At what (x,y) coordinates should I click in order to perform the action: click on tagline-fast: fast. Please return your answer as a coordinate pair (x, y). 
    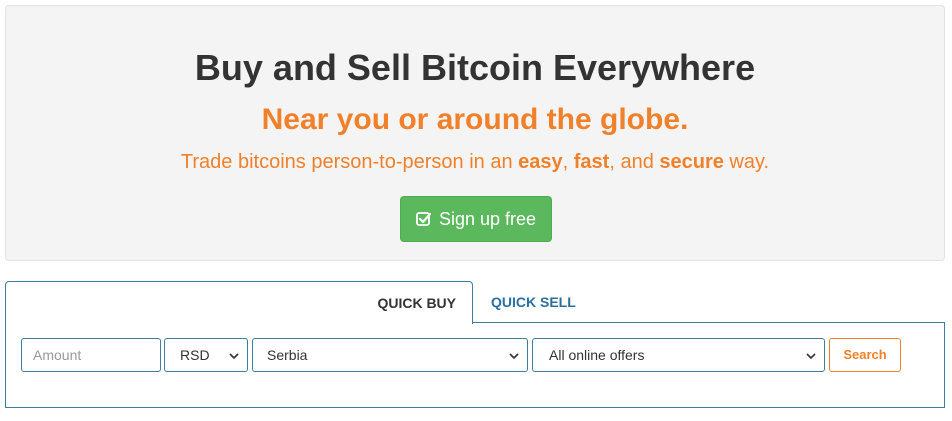
    Looking at the image, I should click on (591, 162).